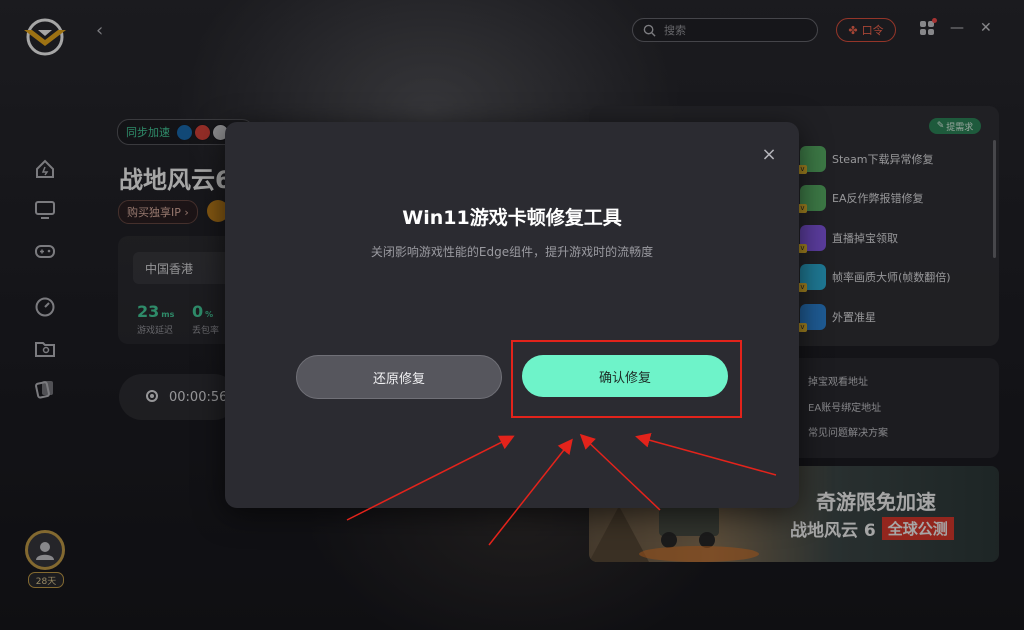 The width and height of the screenshot is (1024, 630). Describe the element at coordinates (512, 252) in the screenshot. I see `dialog-description: 关闭影响游戏性能的Edge组件，提升游戏时的流畅度` at that location.